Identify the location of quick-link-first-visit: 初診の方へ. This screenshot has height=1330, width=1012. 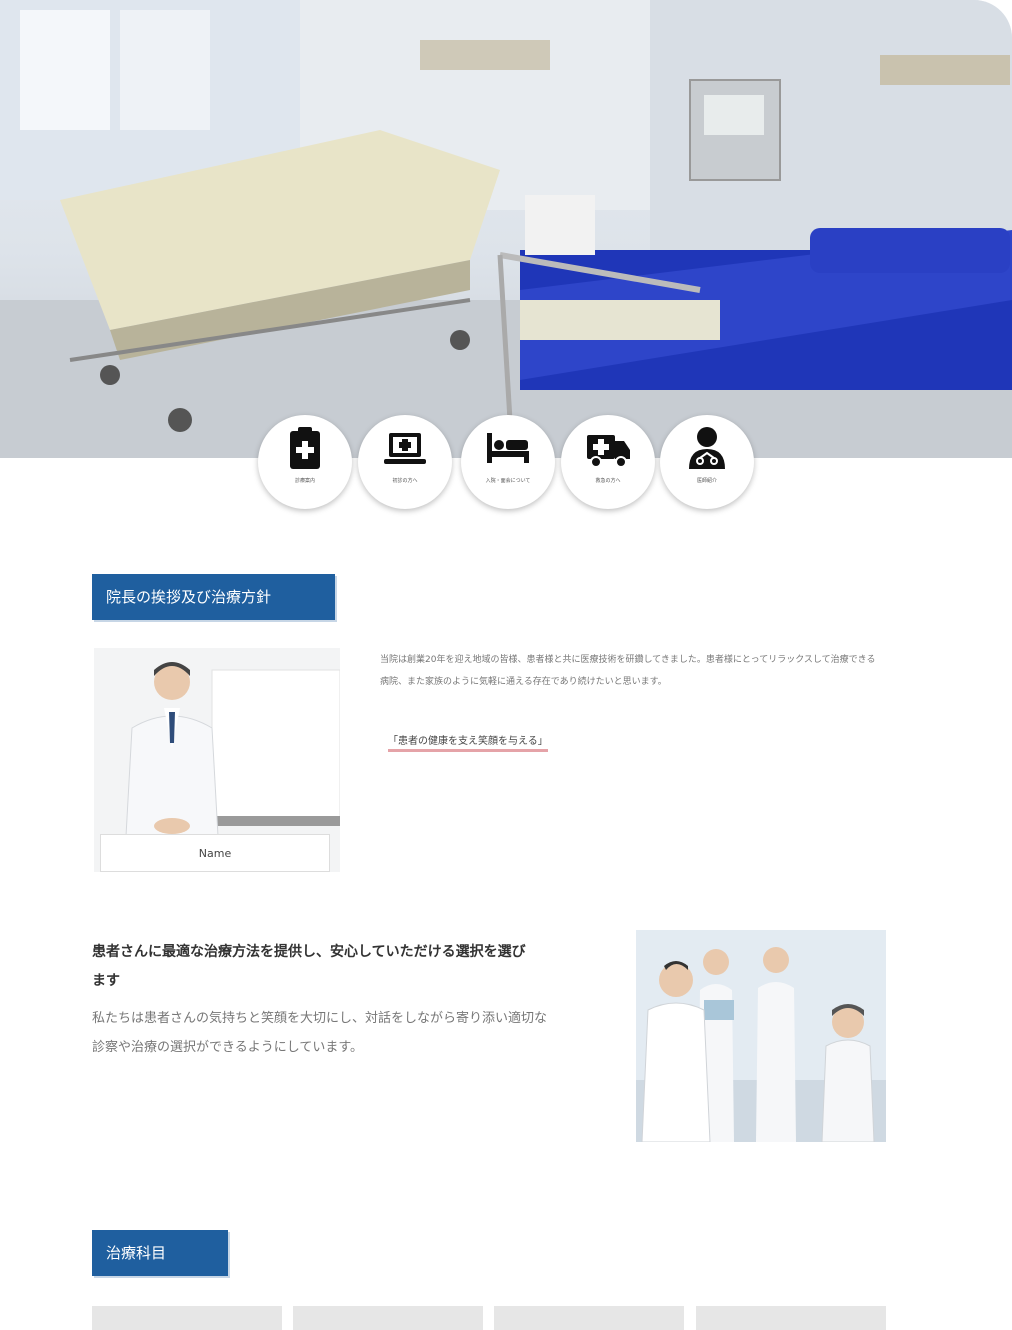
(405, 462).